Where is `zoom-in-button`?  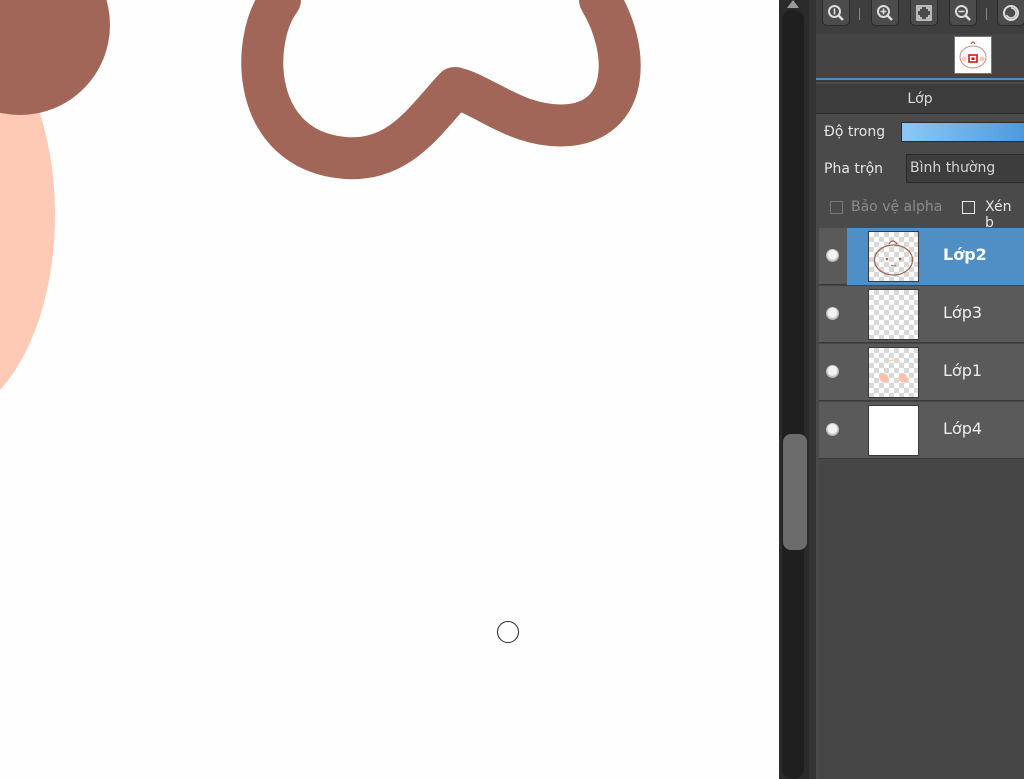 zoom-in-button is located at coordinates (885, 13).